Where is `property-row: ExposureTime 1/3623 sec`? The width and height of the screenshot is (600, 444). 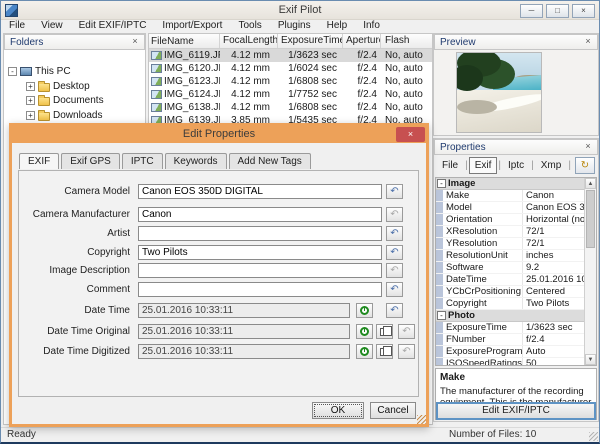
property-row: ExposureTime 1/3623 sec is located at coordinates (516, 328).